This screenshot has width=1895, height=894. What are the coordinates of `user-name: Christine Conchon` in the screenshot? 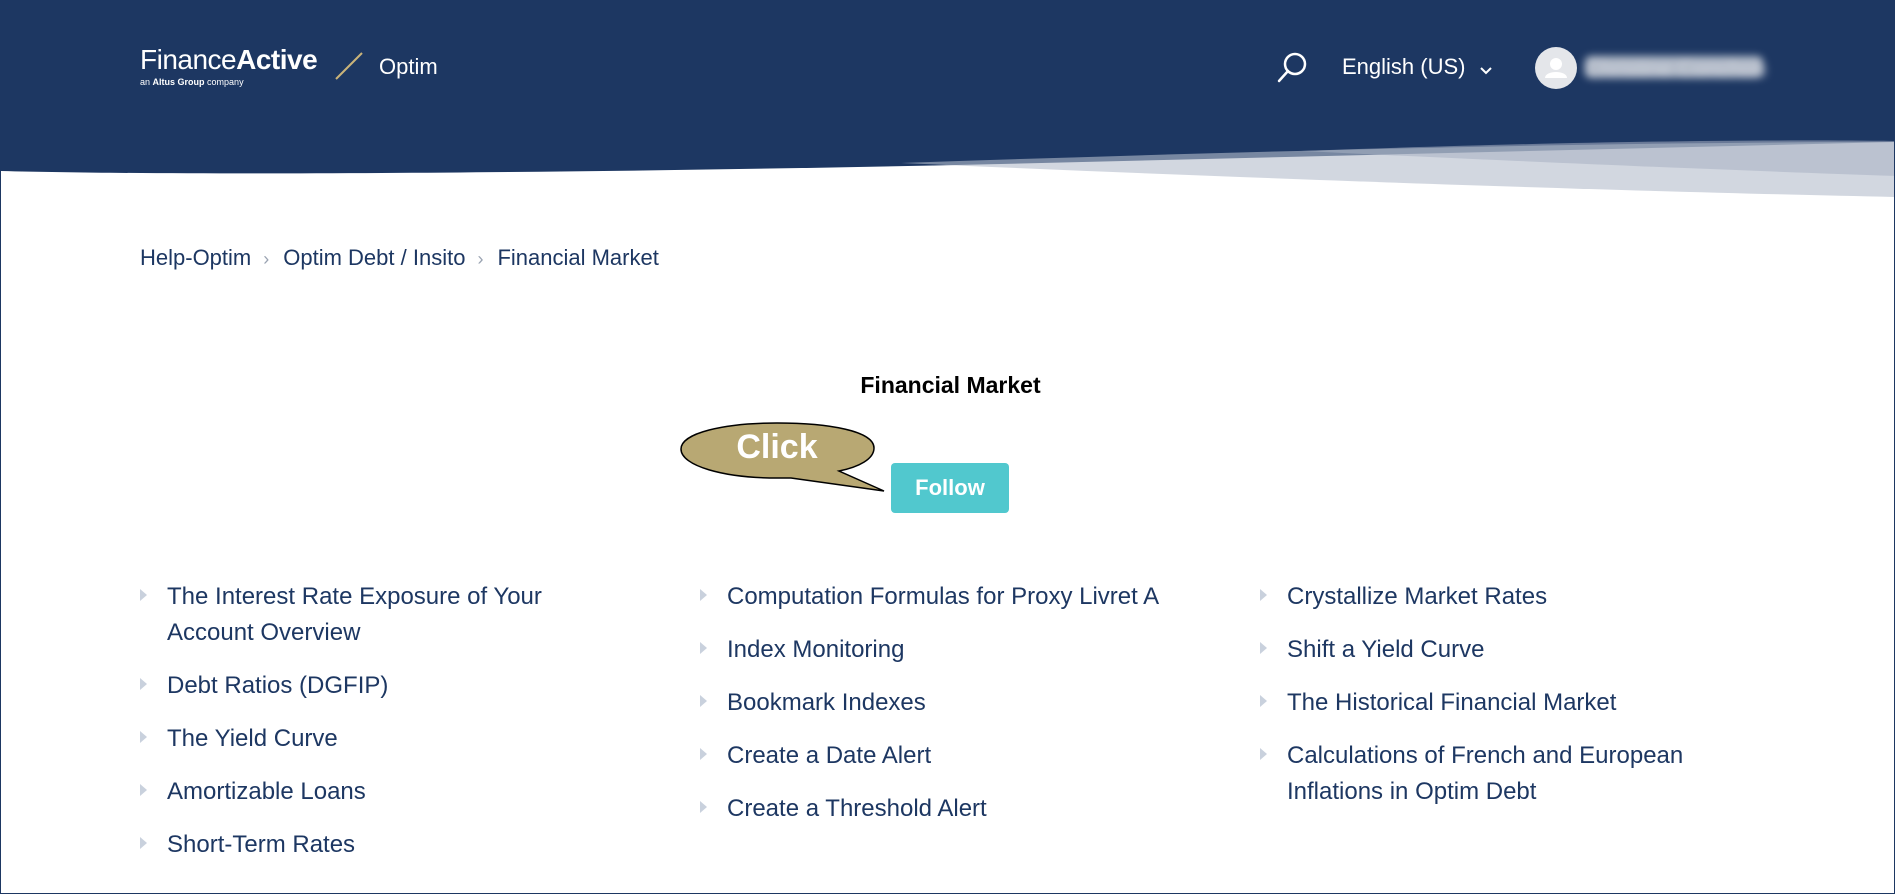 It's located at (1675, 68).